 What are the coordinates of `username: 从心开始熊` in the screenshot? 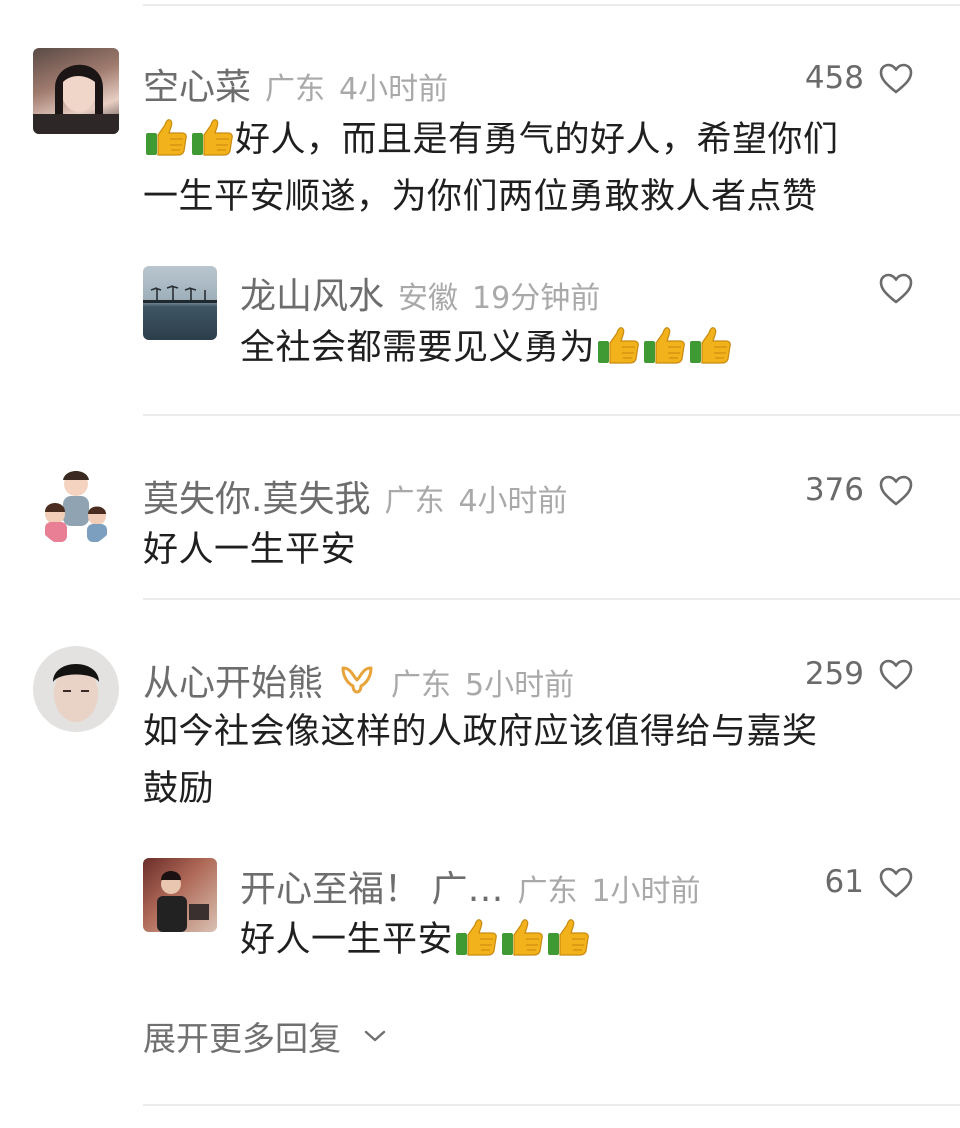 It's located at (233, 680).